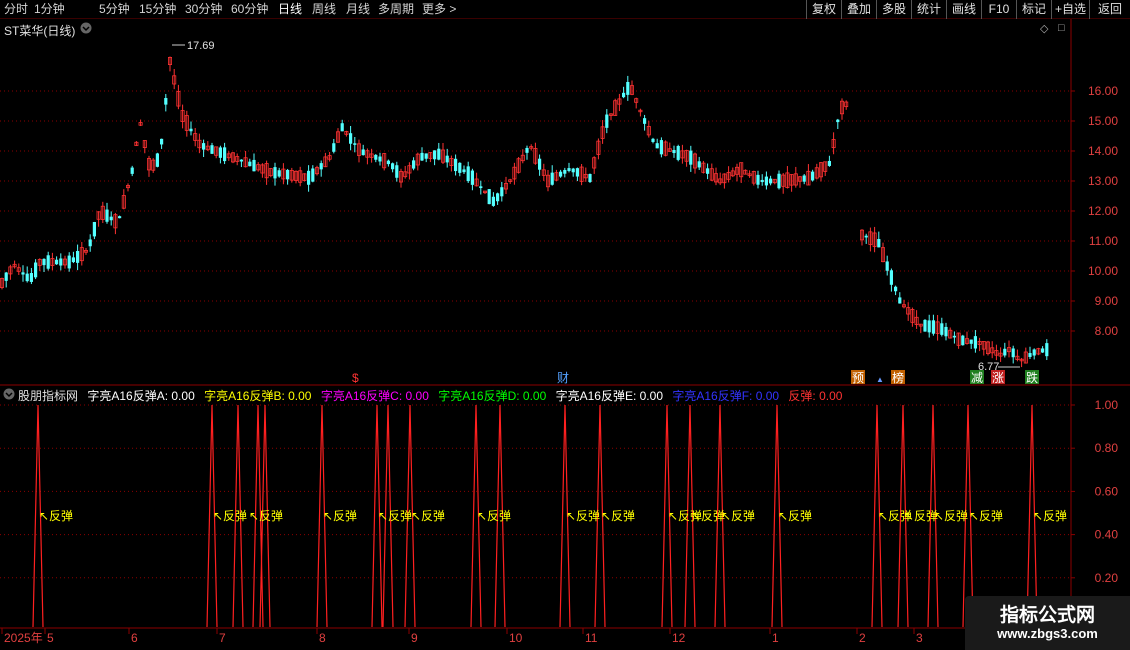 This screenshot has width=1130, height=650. Describe the element at coordinates (203, 9) in the screenshot. I see `period-tab-30min: 30分钟` at that location.